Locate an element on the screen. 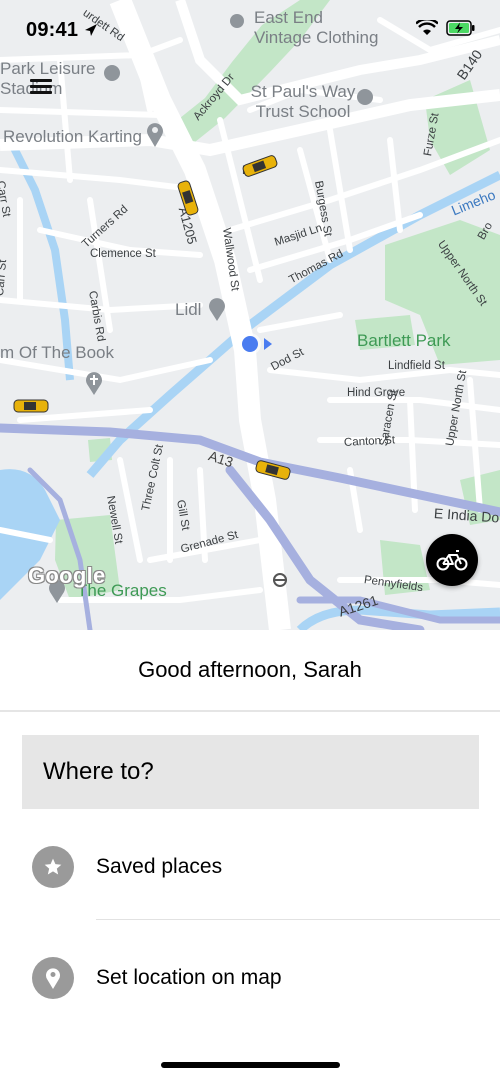 Image resolution: width=500 pixels, height=1080 pixels. hamburger-icon is located at coordinates (44, 86).